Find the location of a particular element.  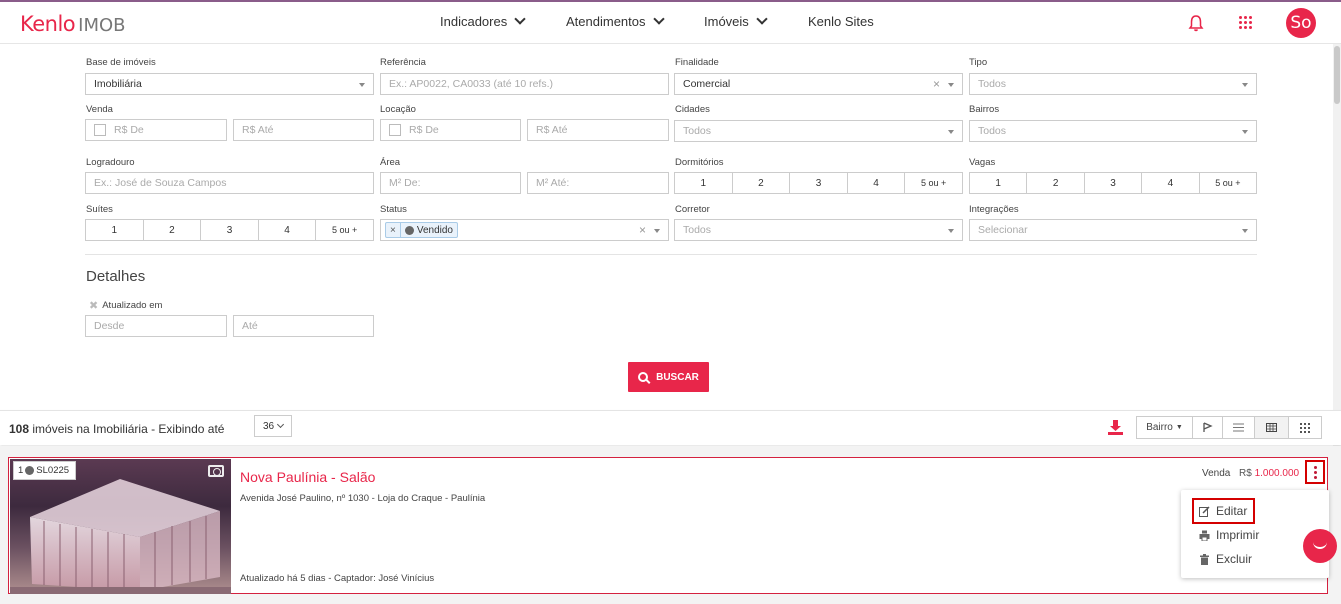

edit-icon is located at coordinates (1204, 511).